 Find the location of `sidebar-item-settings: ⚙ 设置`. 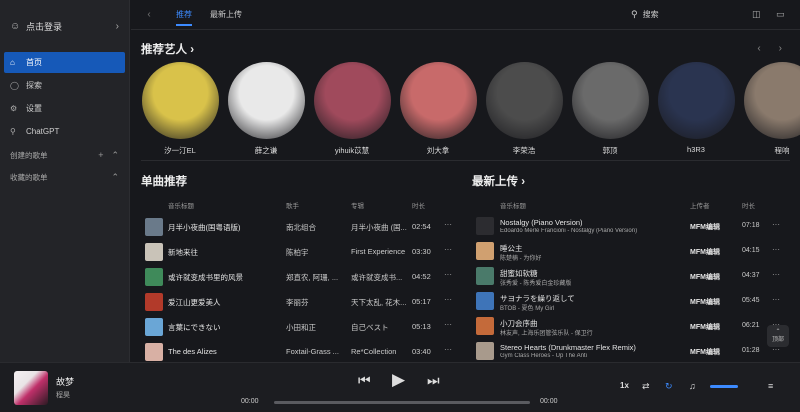

sidebar-item-settings: ⚙ 设置 is located at coordinates (64, 108).